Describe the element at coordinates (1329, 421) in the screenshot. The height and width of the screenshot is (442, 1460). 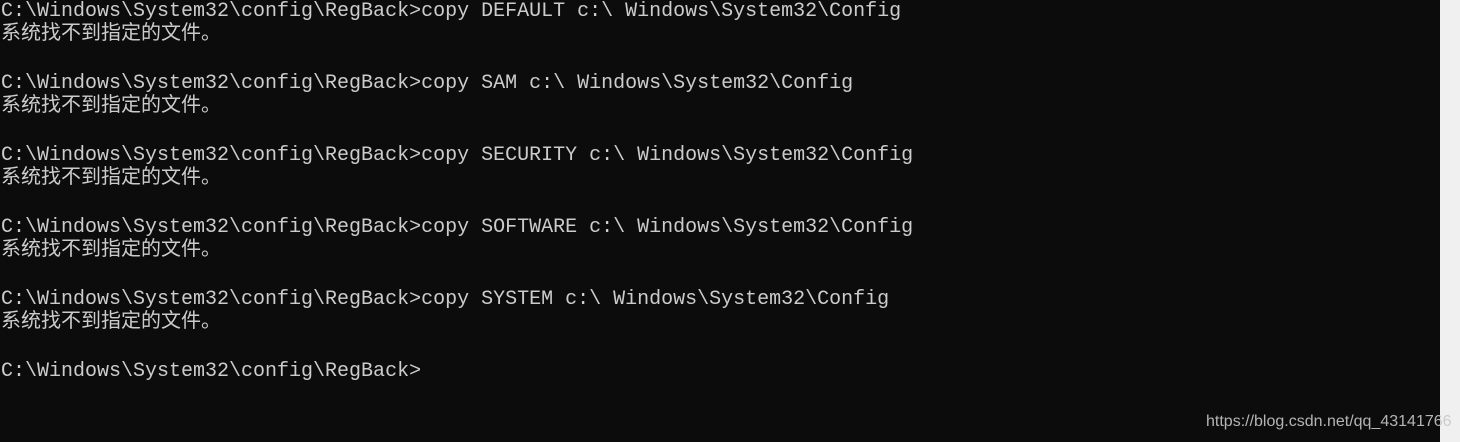
I see `watermark-url: https://blog.csdn.net/qq_43141766` at that location.